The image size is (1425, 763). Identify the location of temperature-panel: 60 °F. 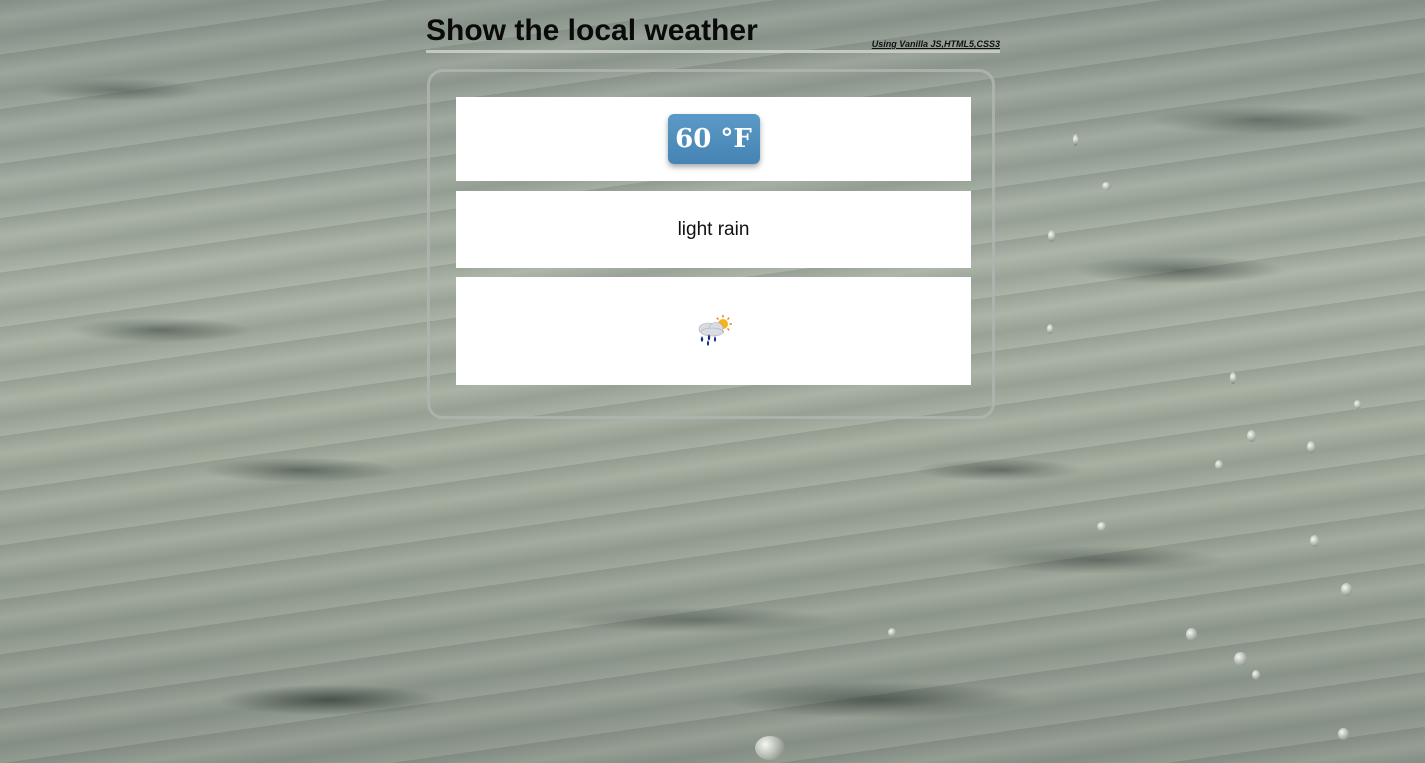
(713, 139).